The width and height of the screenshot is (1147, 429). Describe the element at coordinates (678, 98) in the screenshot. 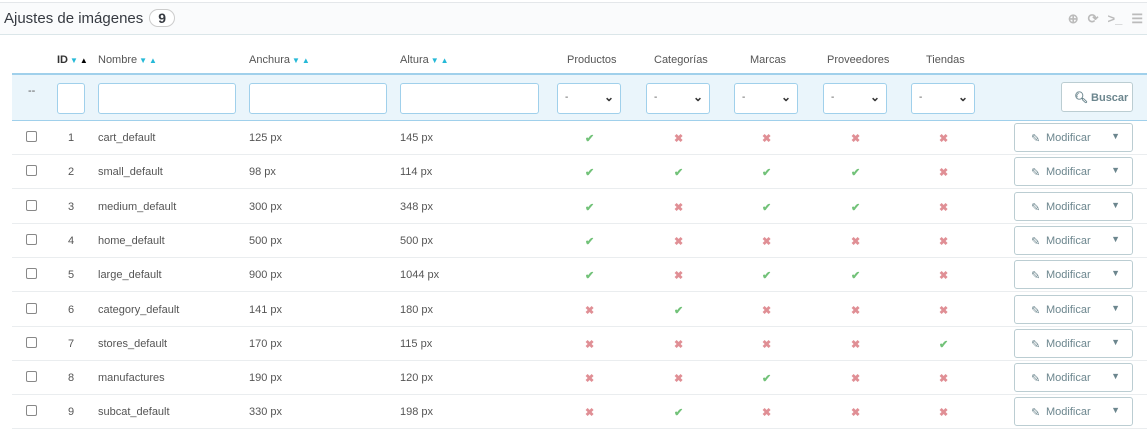

I see `filter-categories-select: - ⌄` at that location.